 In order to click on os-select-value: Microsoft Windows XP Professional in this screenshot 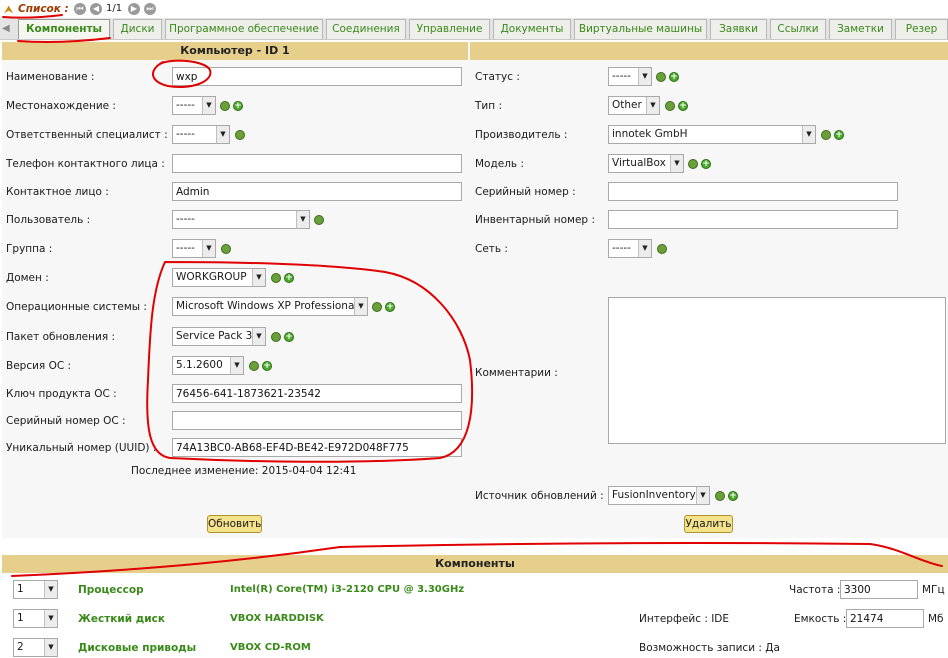, I will do `click(267, 306)`.